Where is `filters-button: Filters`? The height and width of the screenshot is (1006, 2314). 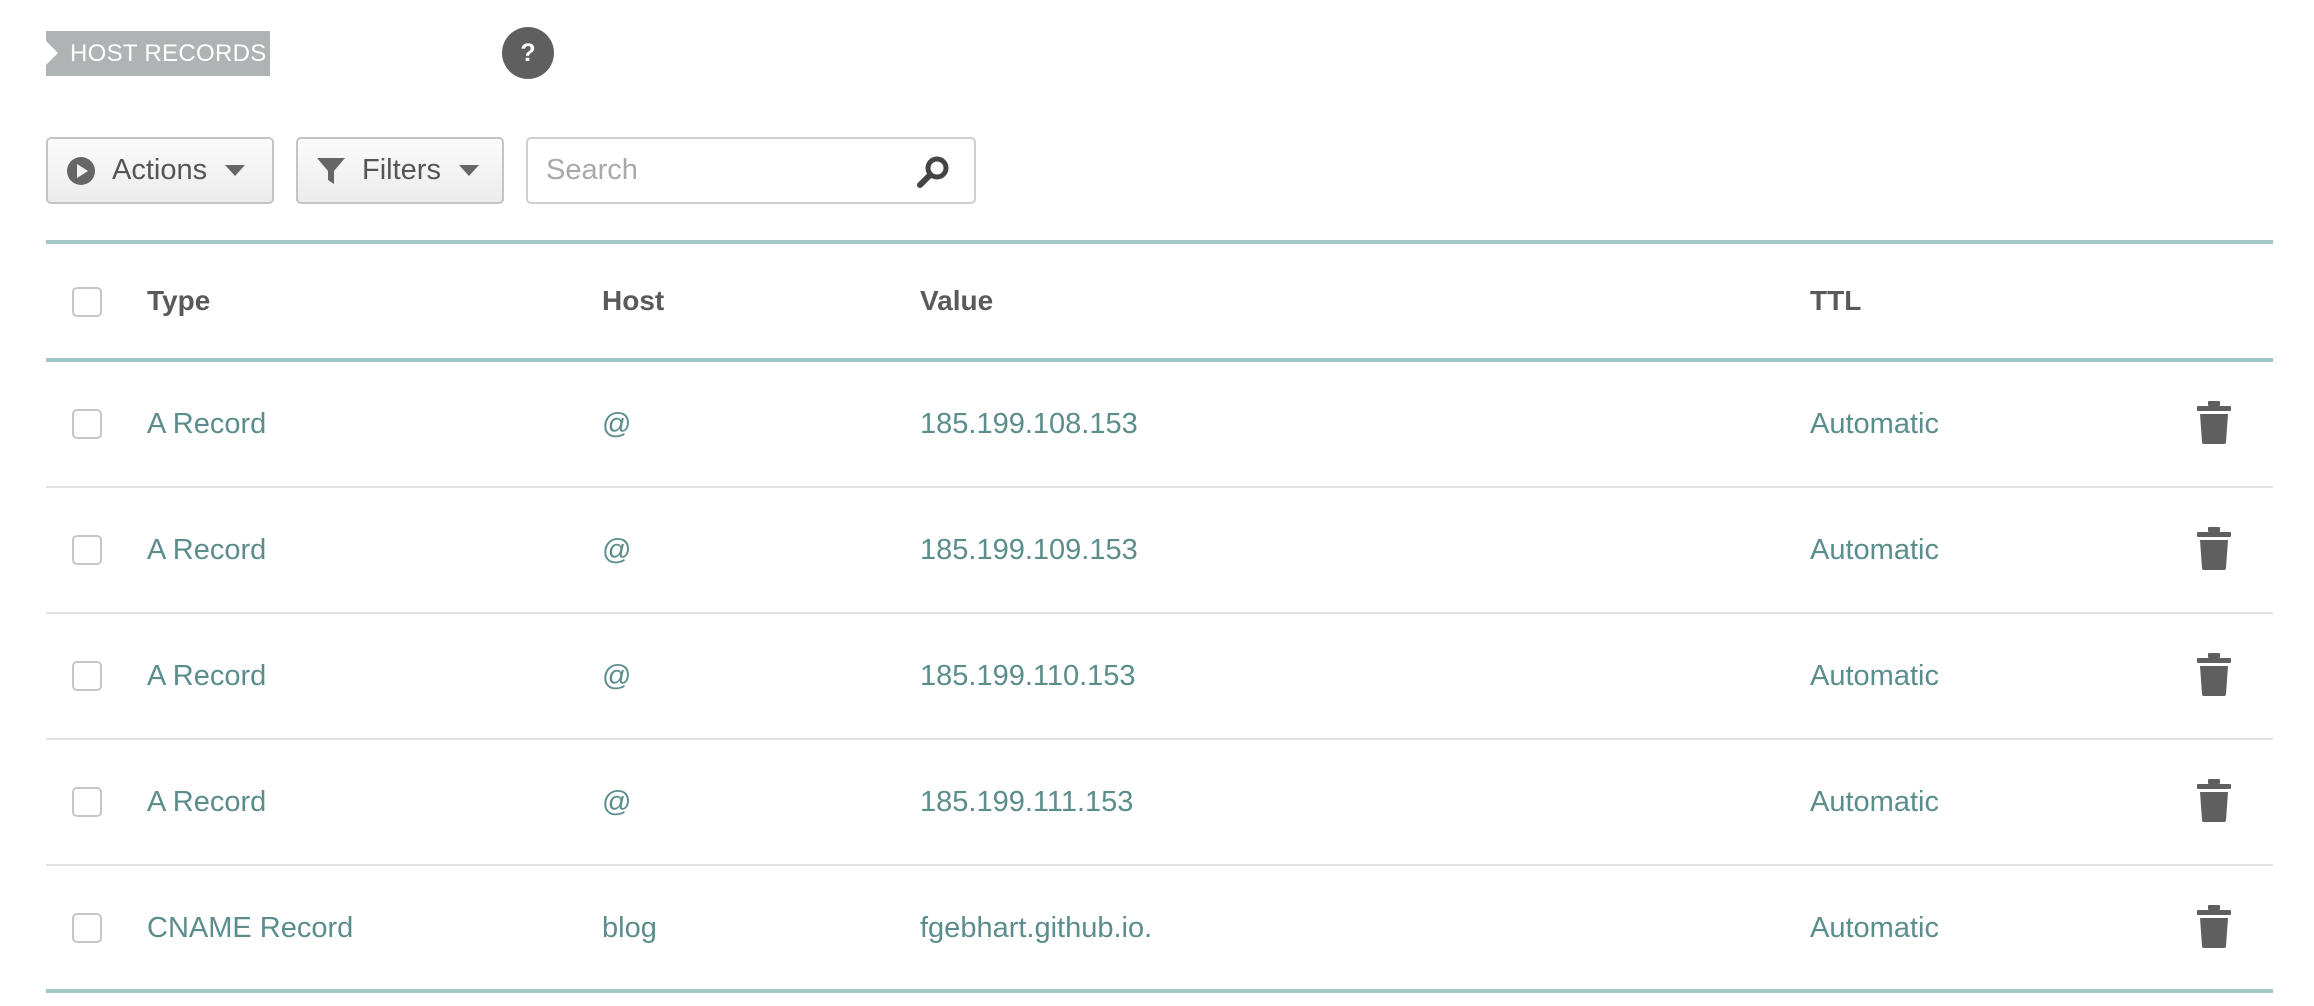
filters-button: Filters is located at coordinates (400, 170).